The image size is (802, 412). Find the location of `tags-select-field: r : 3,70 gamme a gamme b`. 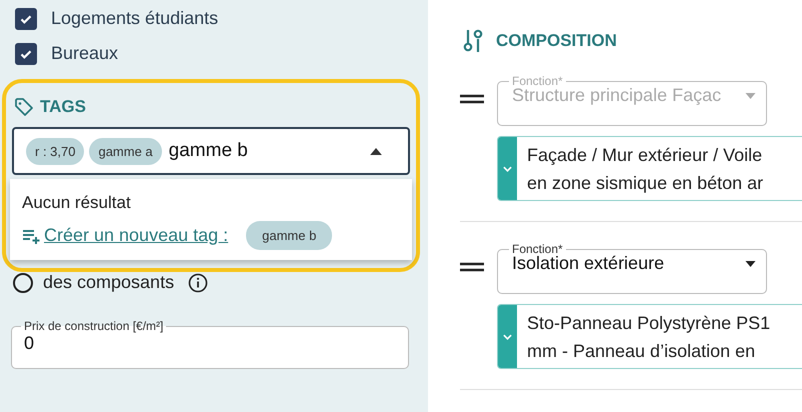

tags-select-field: r : 3,70 gamme a gamme b is located at coordinates (211, 151).